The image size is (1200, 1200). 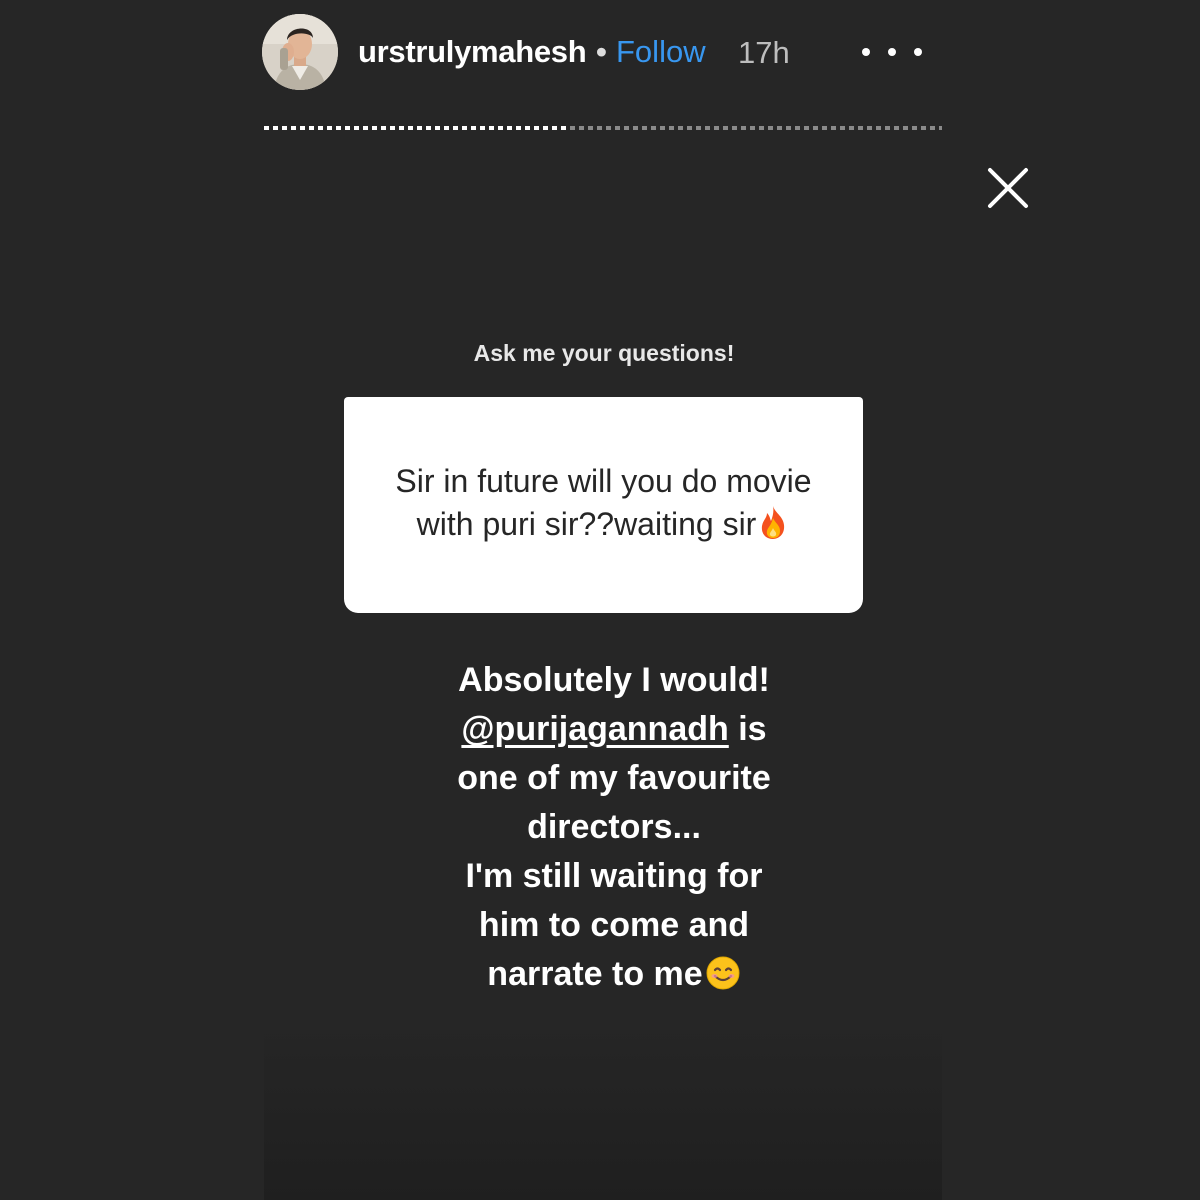 What do you see at coordinates (723, 980) in the screenshot?
I see `smiling-face-emoji-icon` at bounding box center [723, 980].